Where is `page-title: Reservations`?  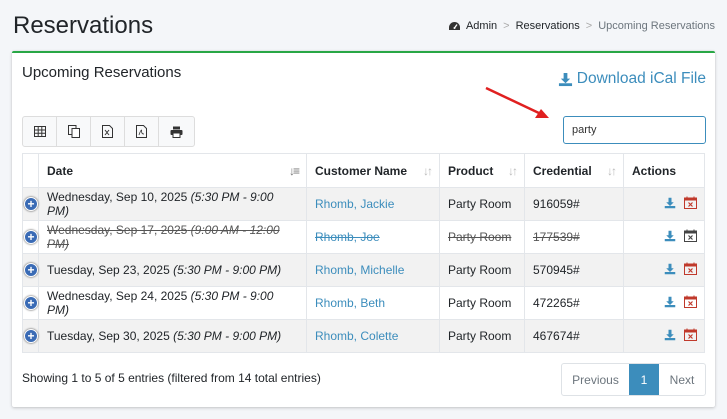 page-title: Reservations is located at coordinates (83, 25).